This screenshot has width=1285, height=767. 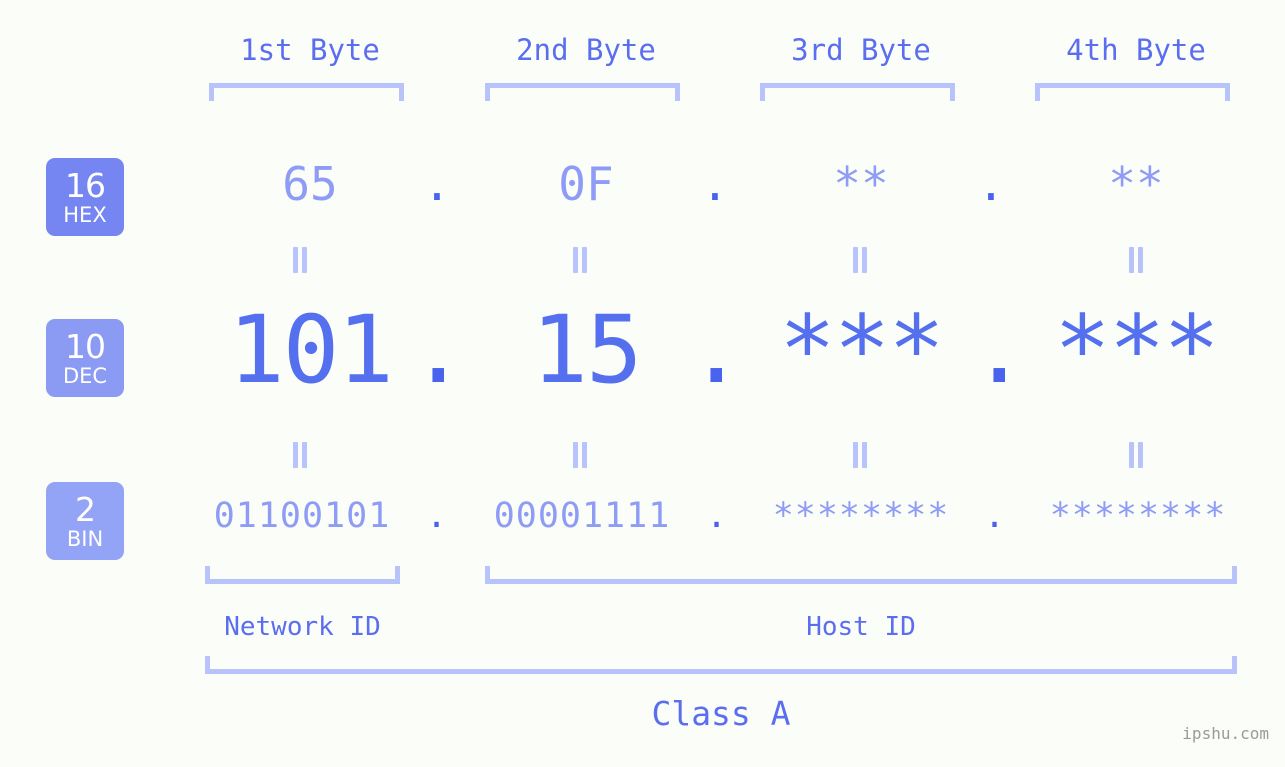 What do you see at coordinates (1137, 350) in the screenshot?
I see `dec-byte-4: ***` at bounding box center [1137, 350].